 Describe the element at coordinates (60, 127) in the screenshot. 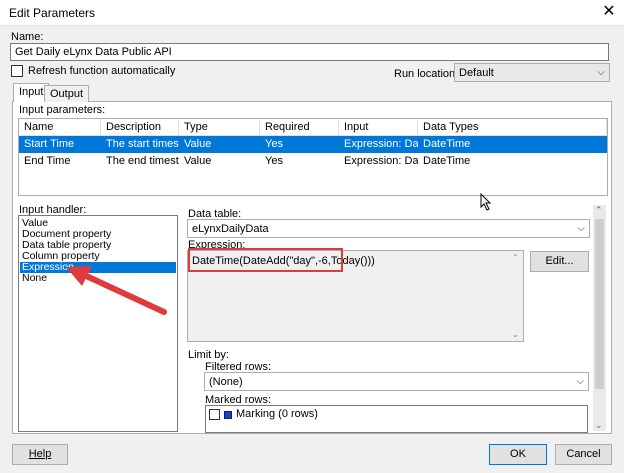

I see `column-header-name: Name` at that location.